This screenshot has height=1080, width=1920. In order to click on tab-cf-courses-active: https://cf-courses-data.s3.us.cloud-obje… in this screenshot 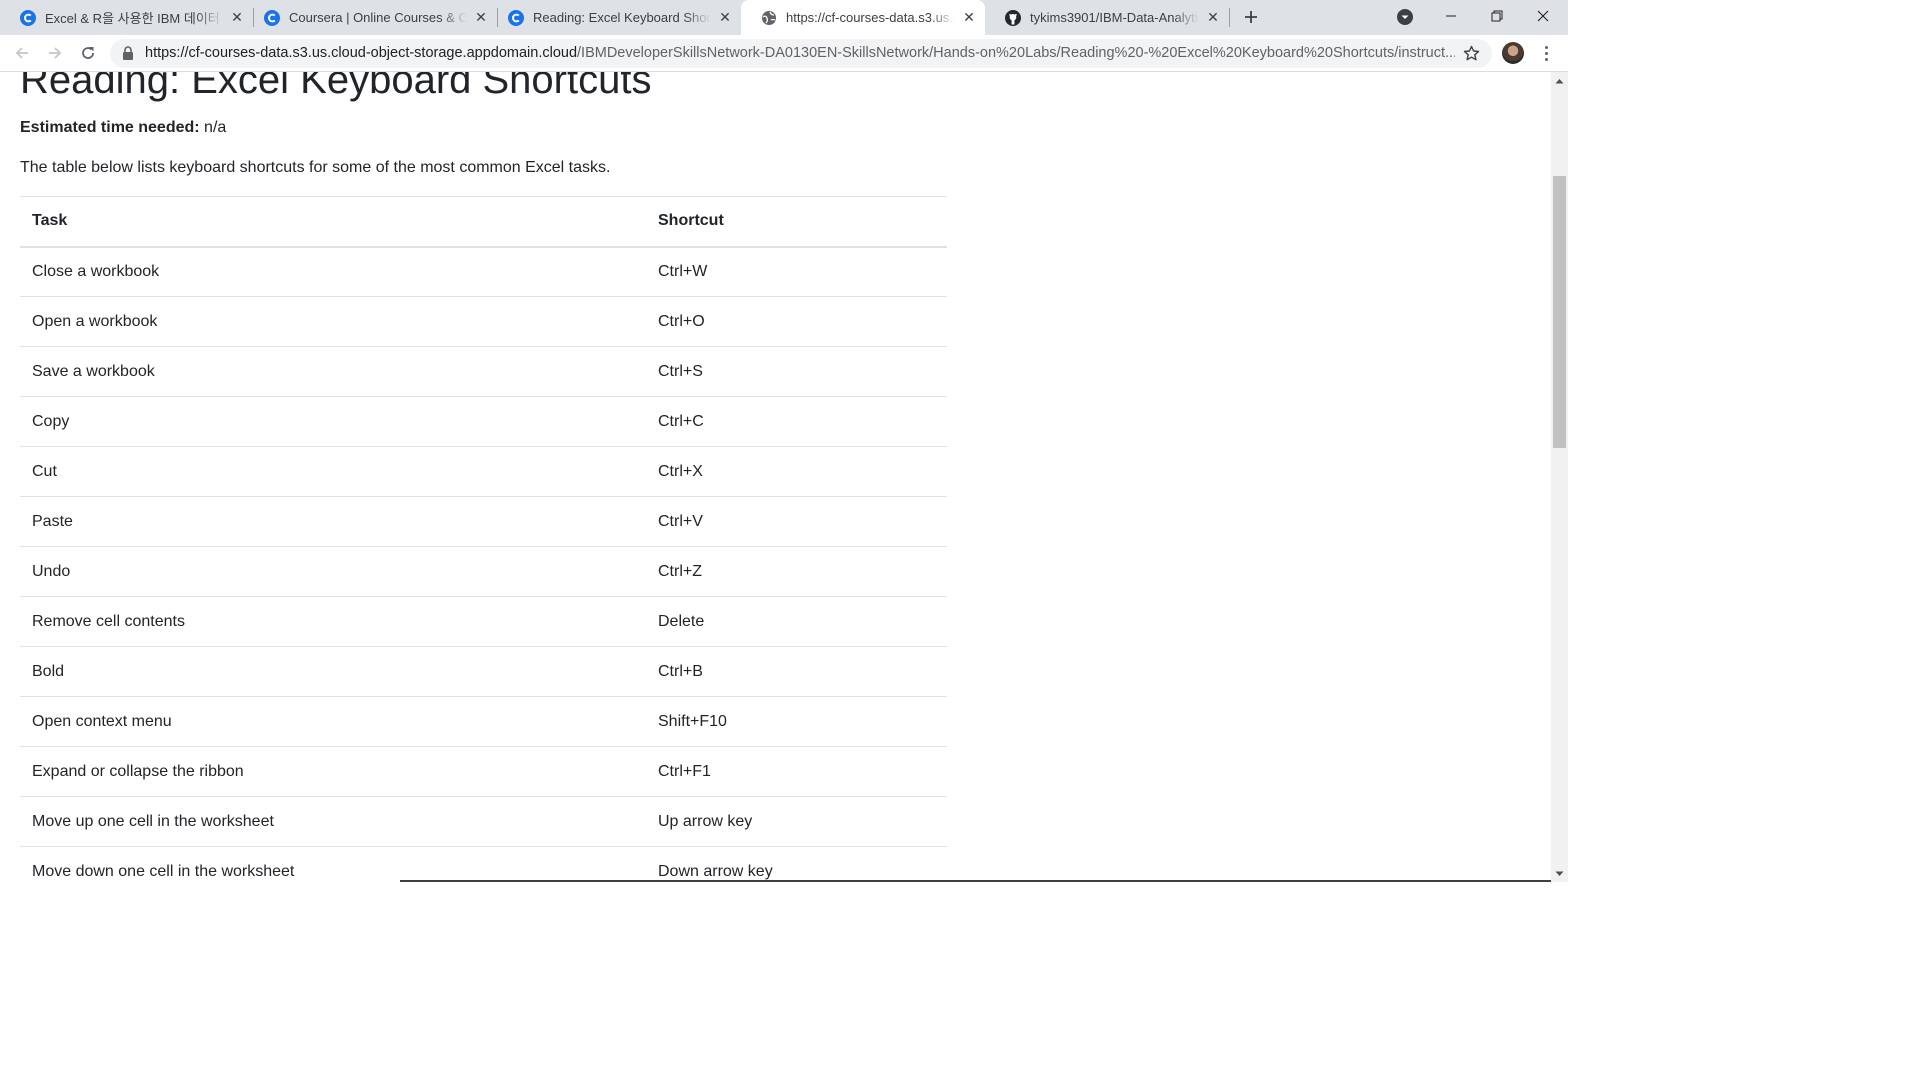, I will do `click(863, 17)`.